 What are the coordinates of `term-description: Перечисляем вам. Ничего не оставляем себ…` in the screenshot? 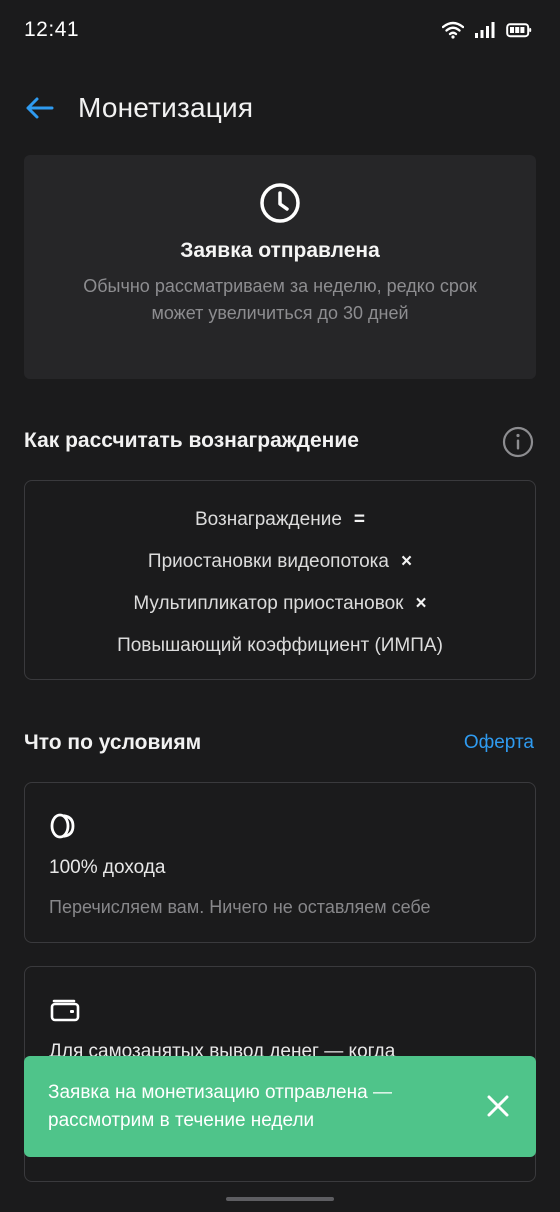 It's located at (240, 907).